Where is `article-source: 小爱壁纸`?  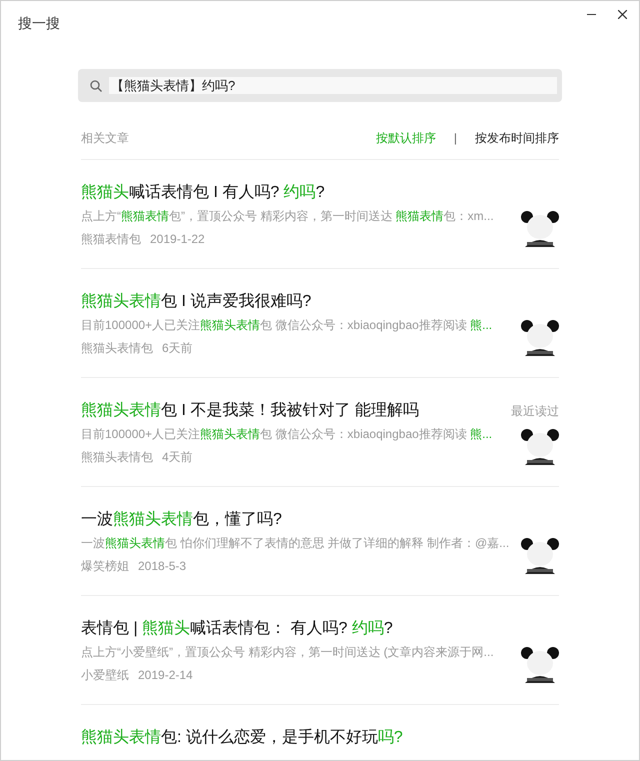
article-source: 小爱壁纸 is located at coordinates (105, 675).